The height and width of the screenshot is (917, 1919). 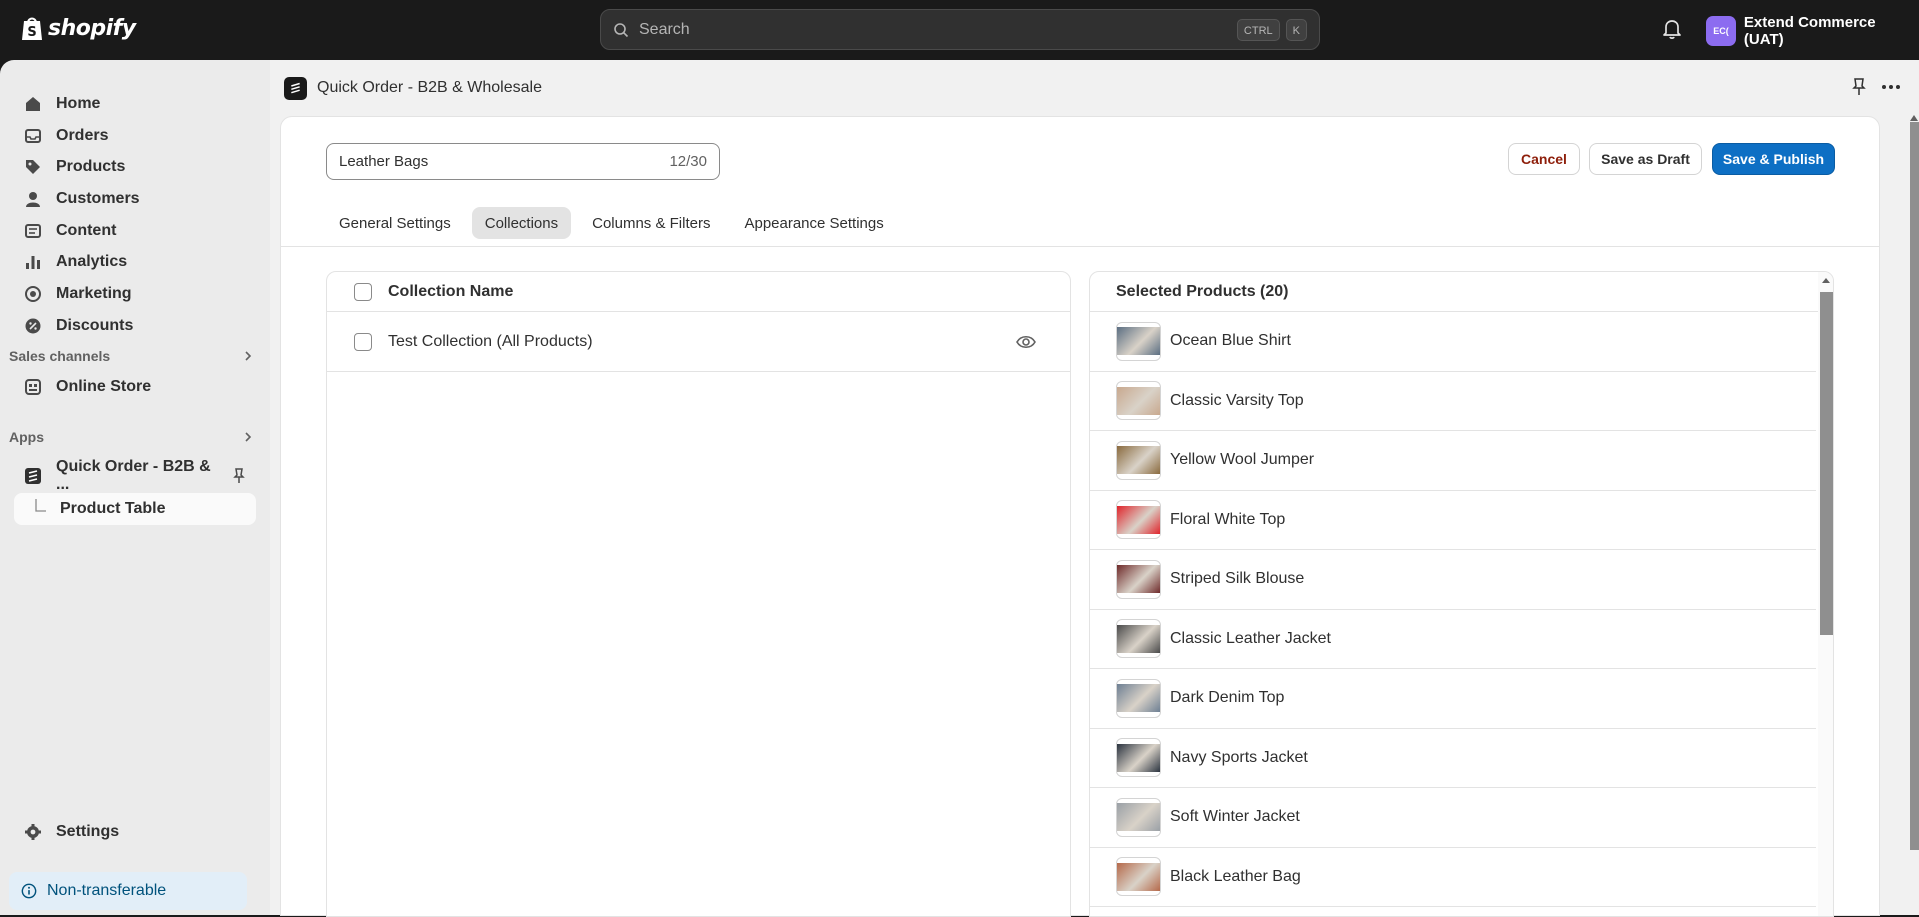 I want to click on tag-icon, so click(x=33, y=167).